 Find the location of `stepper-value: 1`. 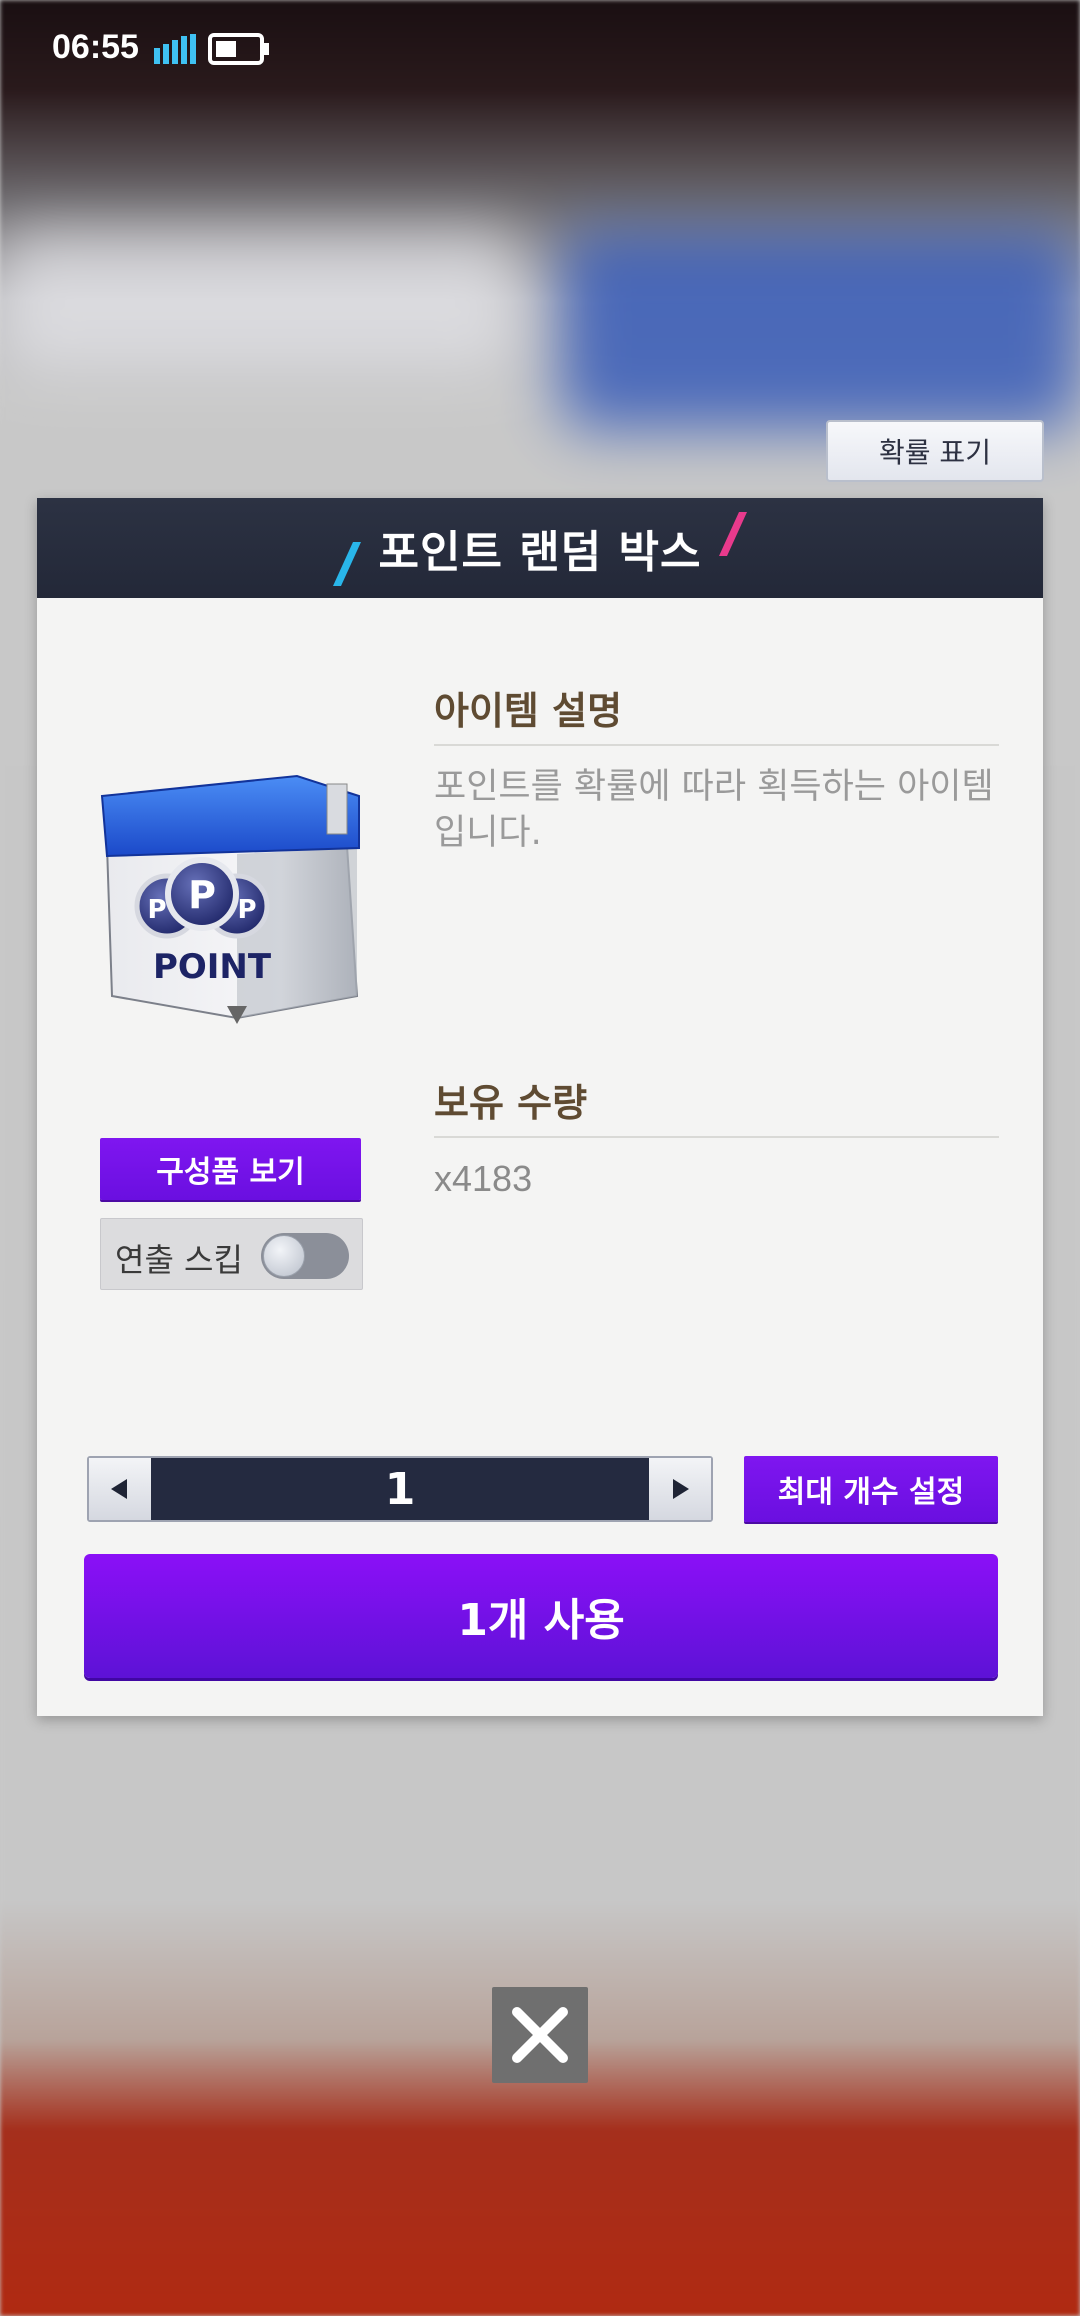

stepper-value: 1 is located at coordinates (400, 1489).